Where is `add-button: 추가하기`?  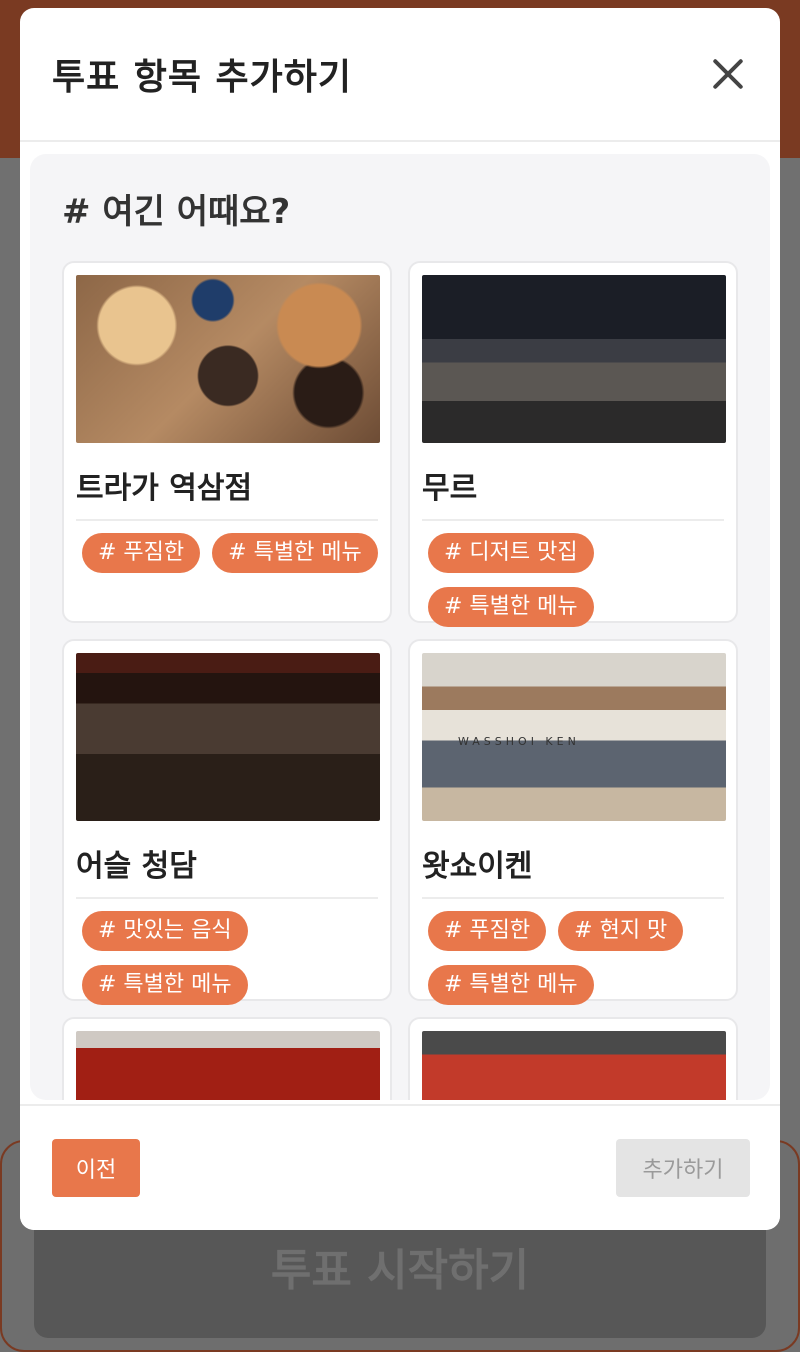 add-button: 추가하기 is located at coordinates (683, 1168).